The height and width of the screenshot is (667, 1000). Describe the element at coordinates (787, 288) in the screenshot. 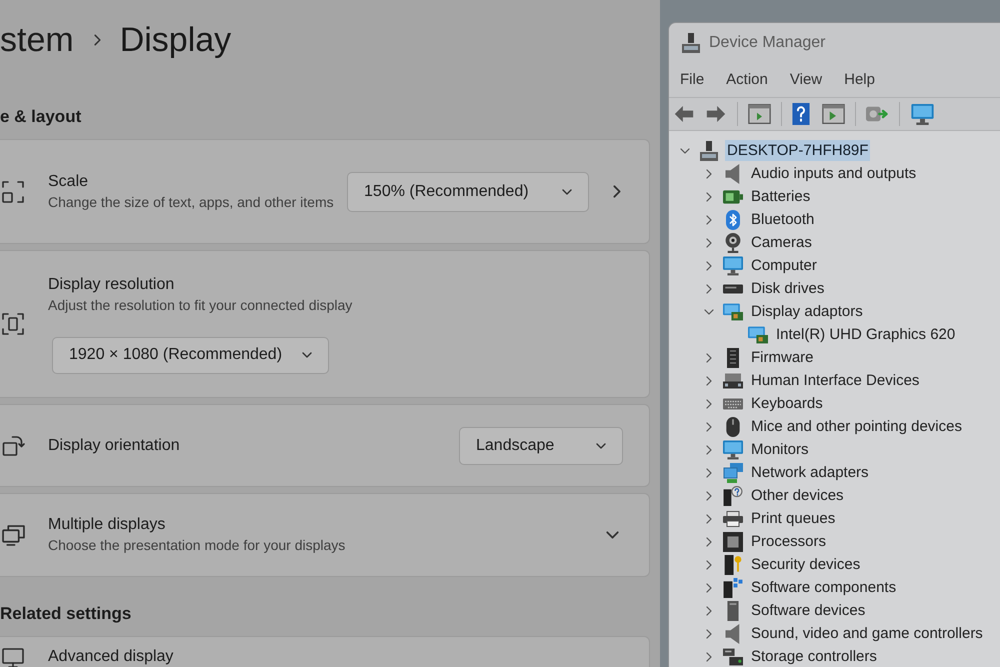

I see `tree-item: Disk drives` at that location.